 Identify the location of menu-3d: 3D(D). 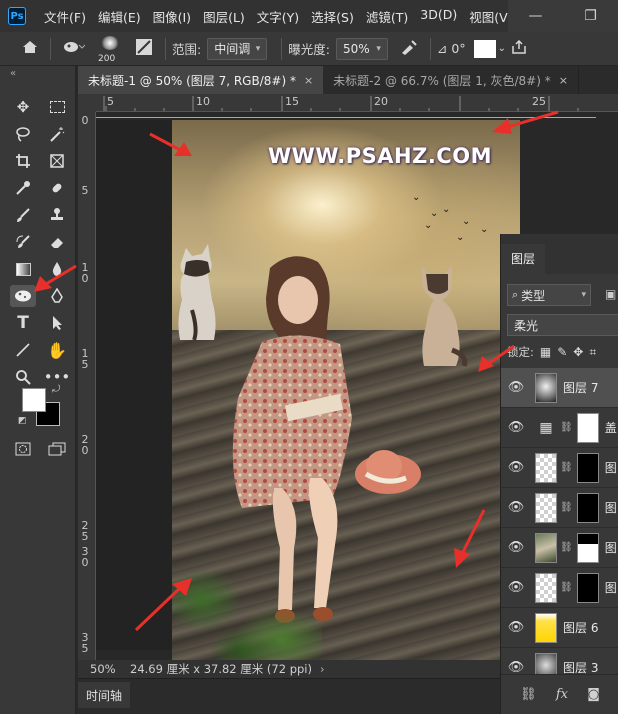
(438, 16).